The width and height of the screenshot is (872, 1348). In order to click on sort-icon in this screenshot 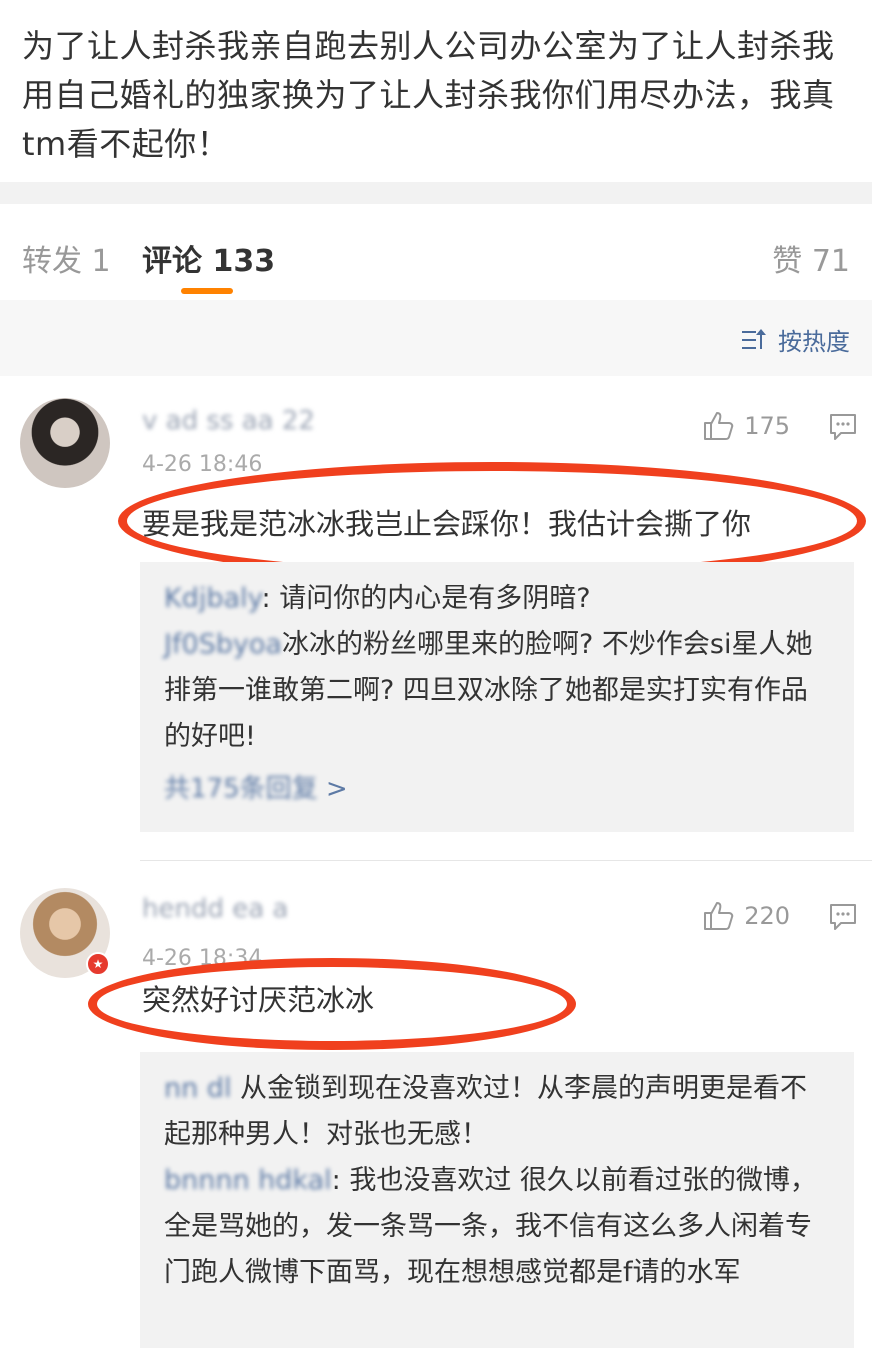, I will do `click(755, 339)`.